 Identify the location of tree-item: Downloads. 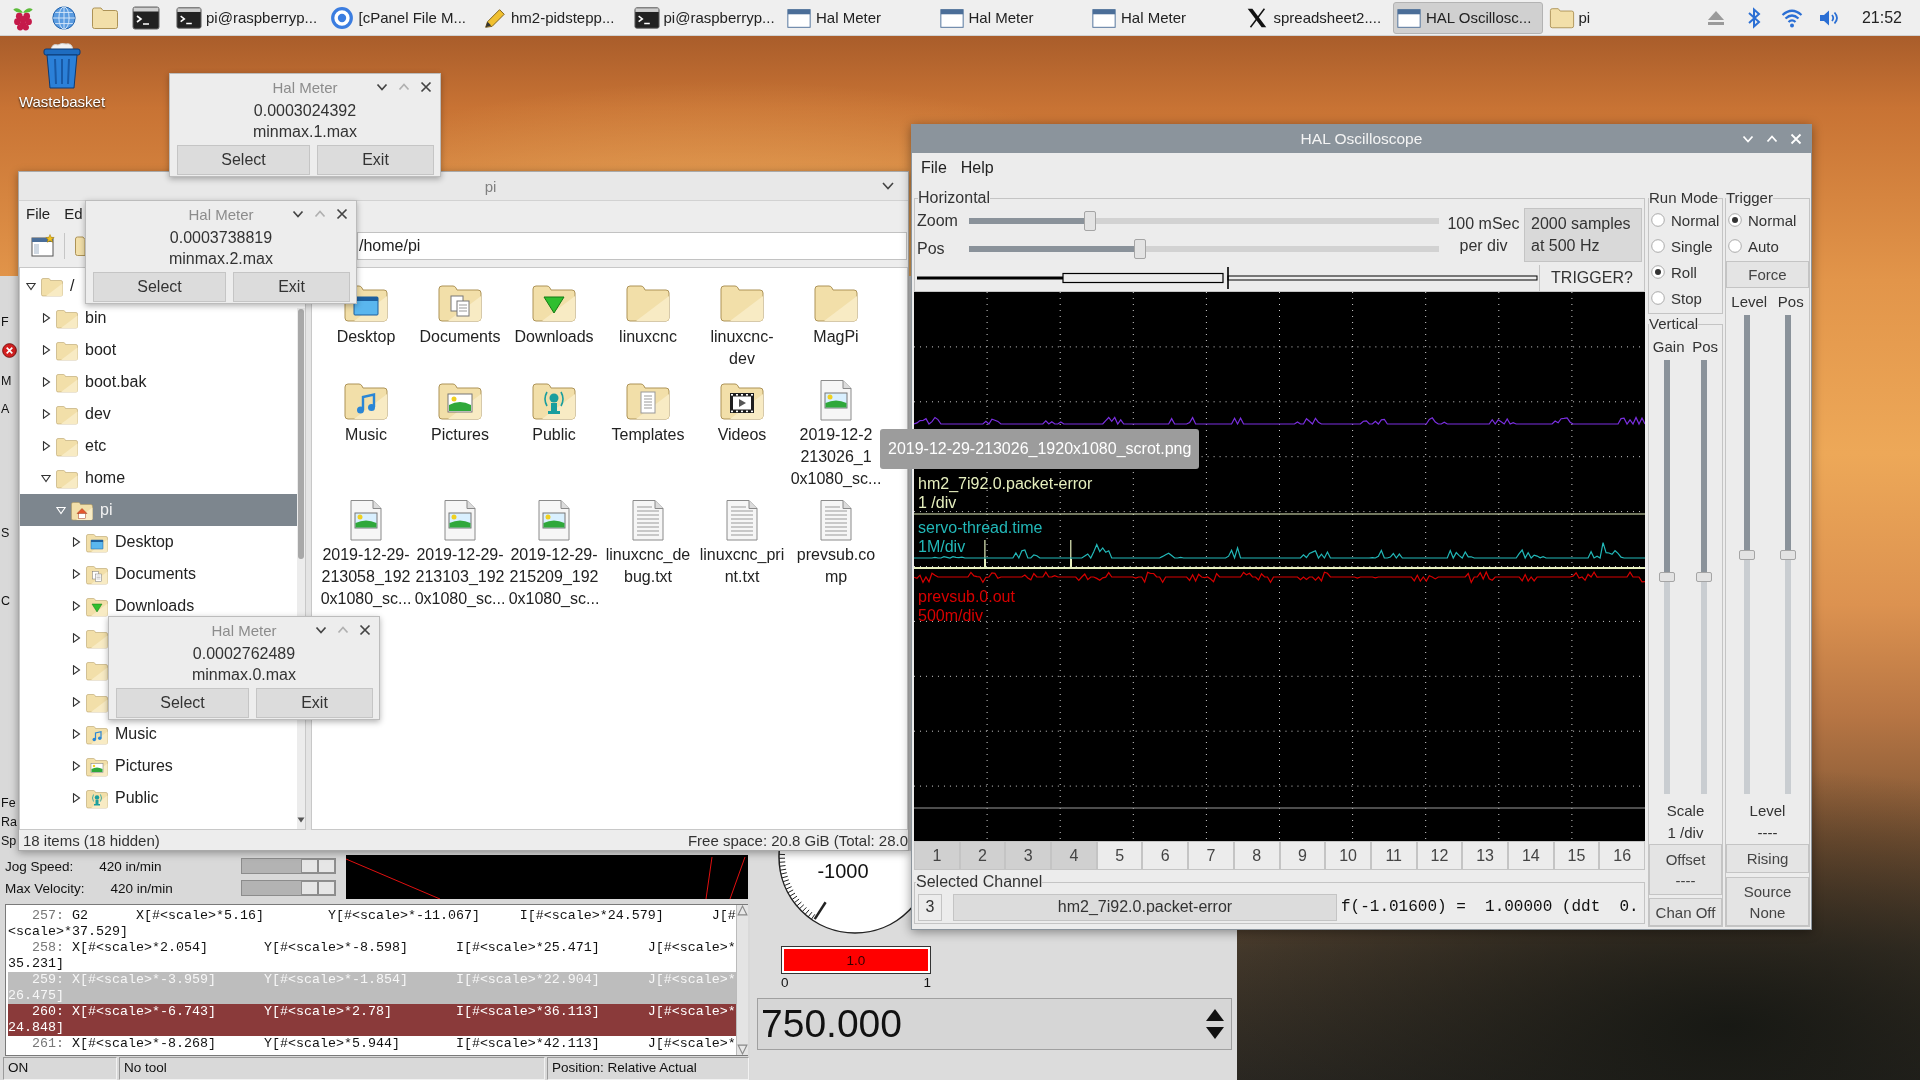
(107, 606).